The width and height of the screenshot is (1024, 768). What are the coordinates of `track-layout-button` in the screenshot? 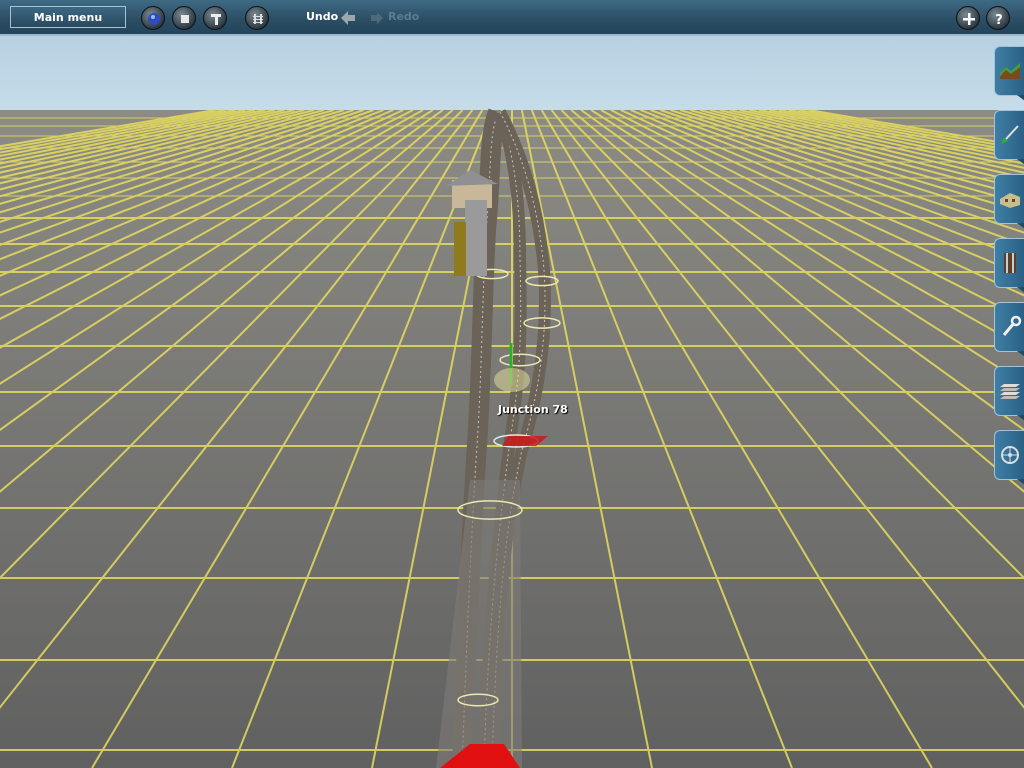 It's located at (257, 18).